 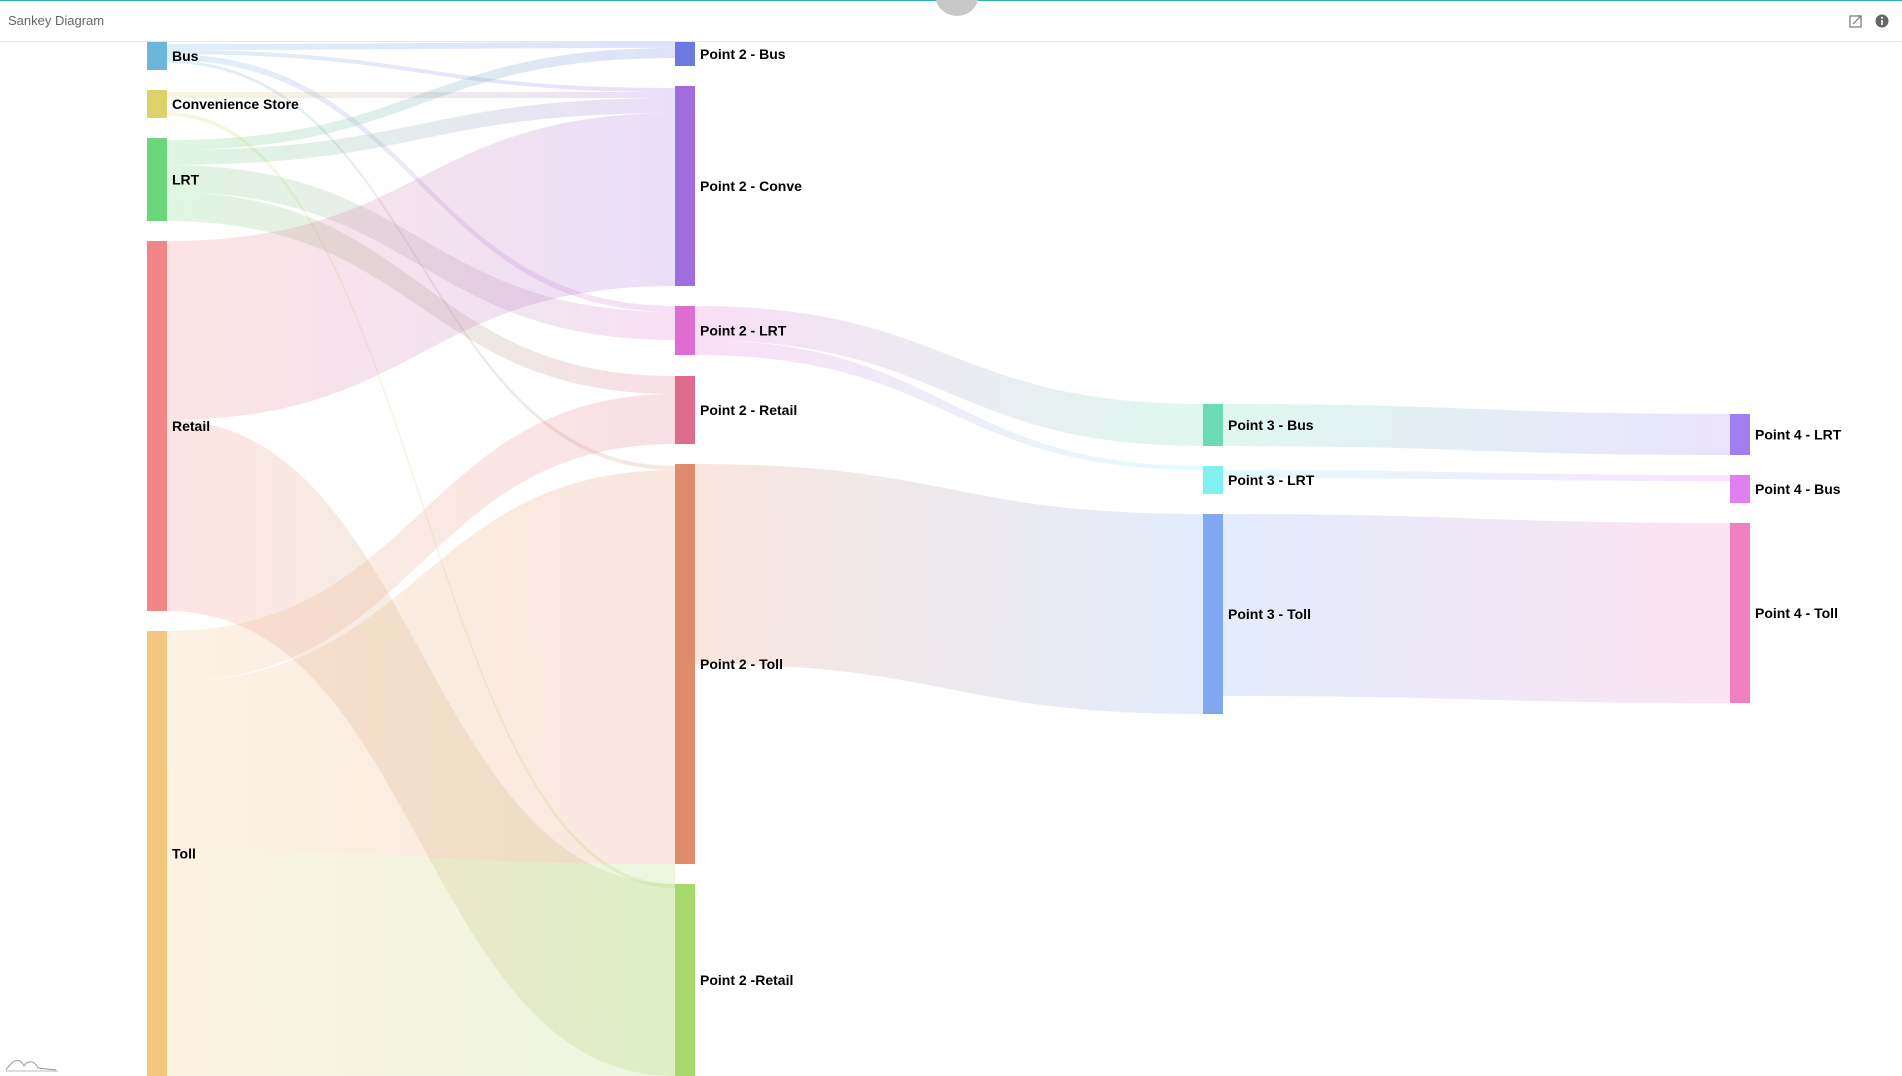 What do you see at coordinates (56, 20) in the screenshot?
I see `panel-title: Sankey Diagram` at bounding box center [56, 20].